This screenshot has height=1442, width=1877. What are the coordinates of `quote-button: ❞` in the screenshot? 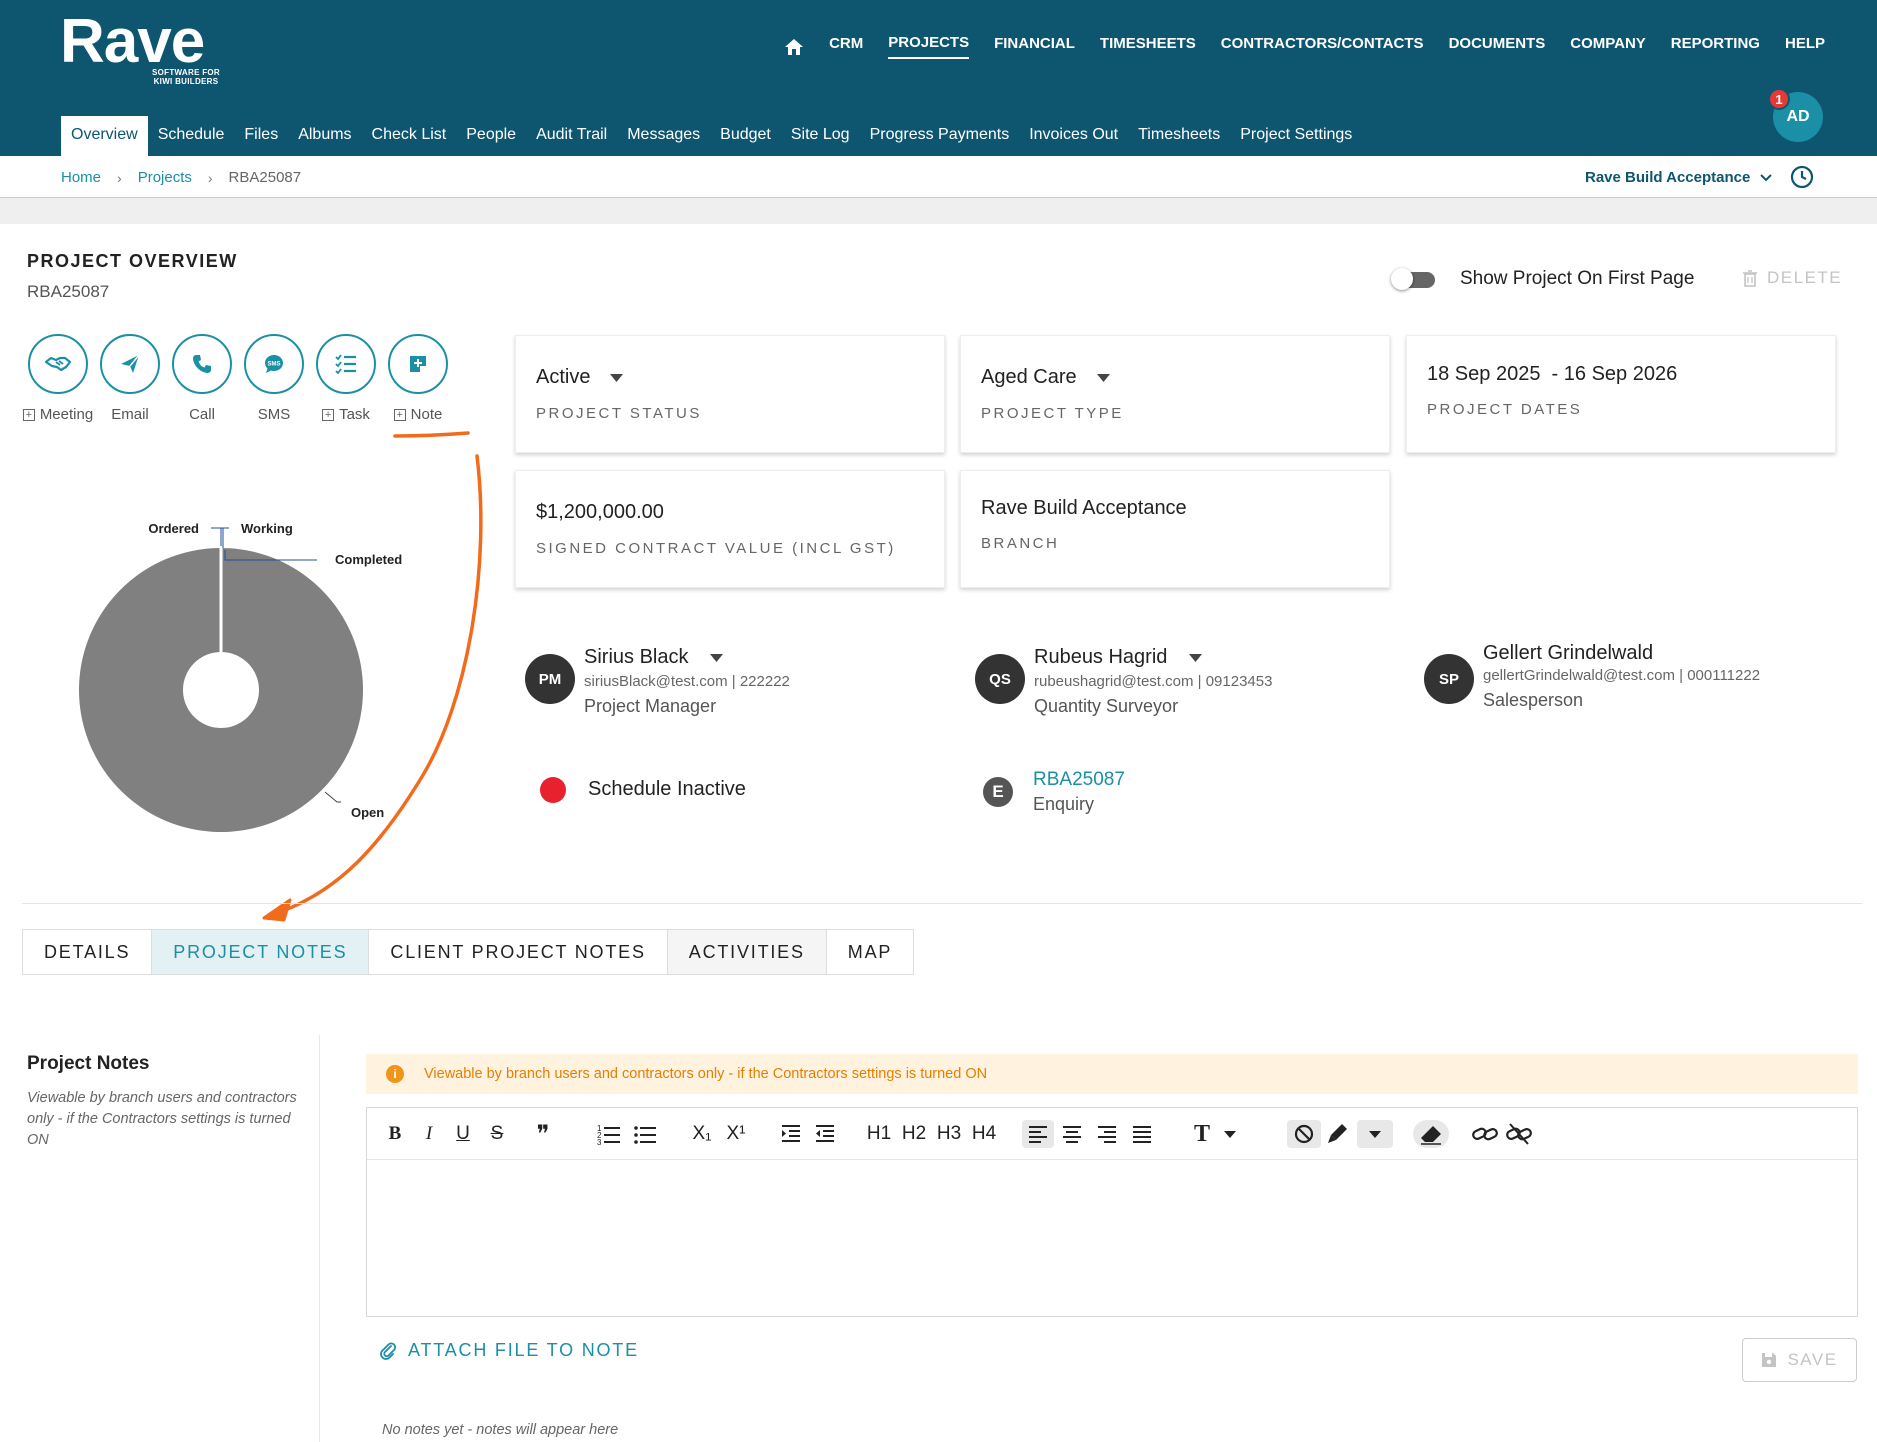 It's located at (543, 1134).